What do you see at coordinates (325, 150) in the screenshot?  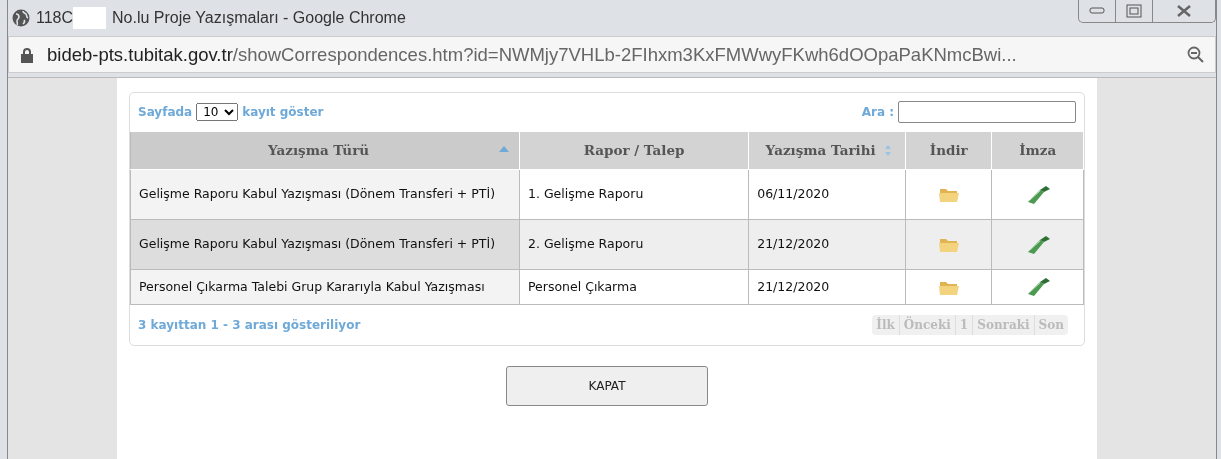 I see `column-header: Yazışma Türü` at bounding box center [325, 150].